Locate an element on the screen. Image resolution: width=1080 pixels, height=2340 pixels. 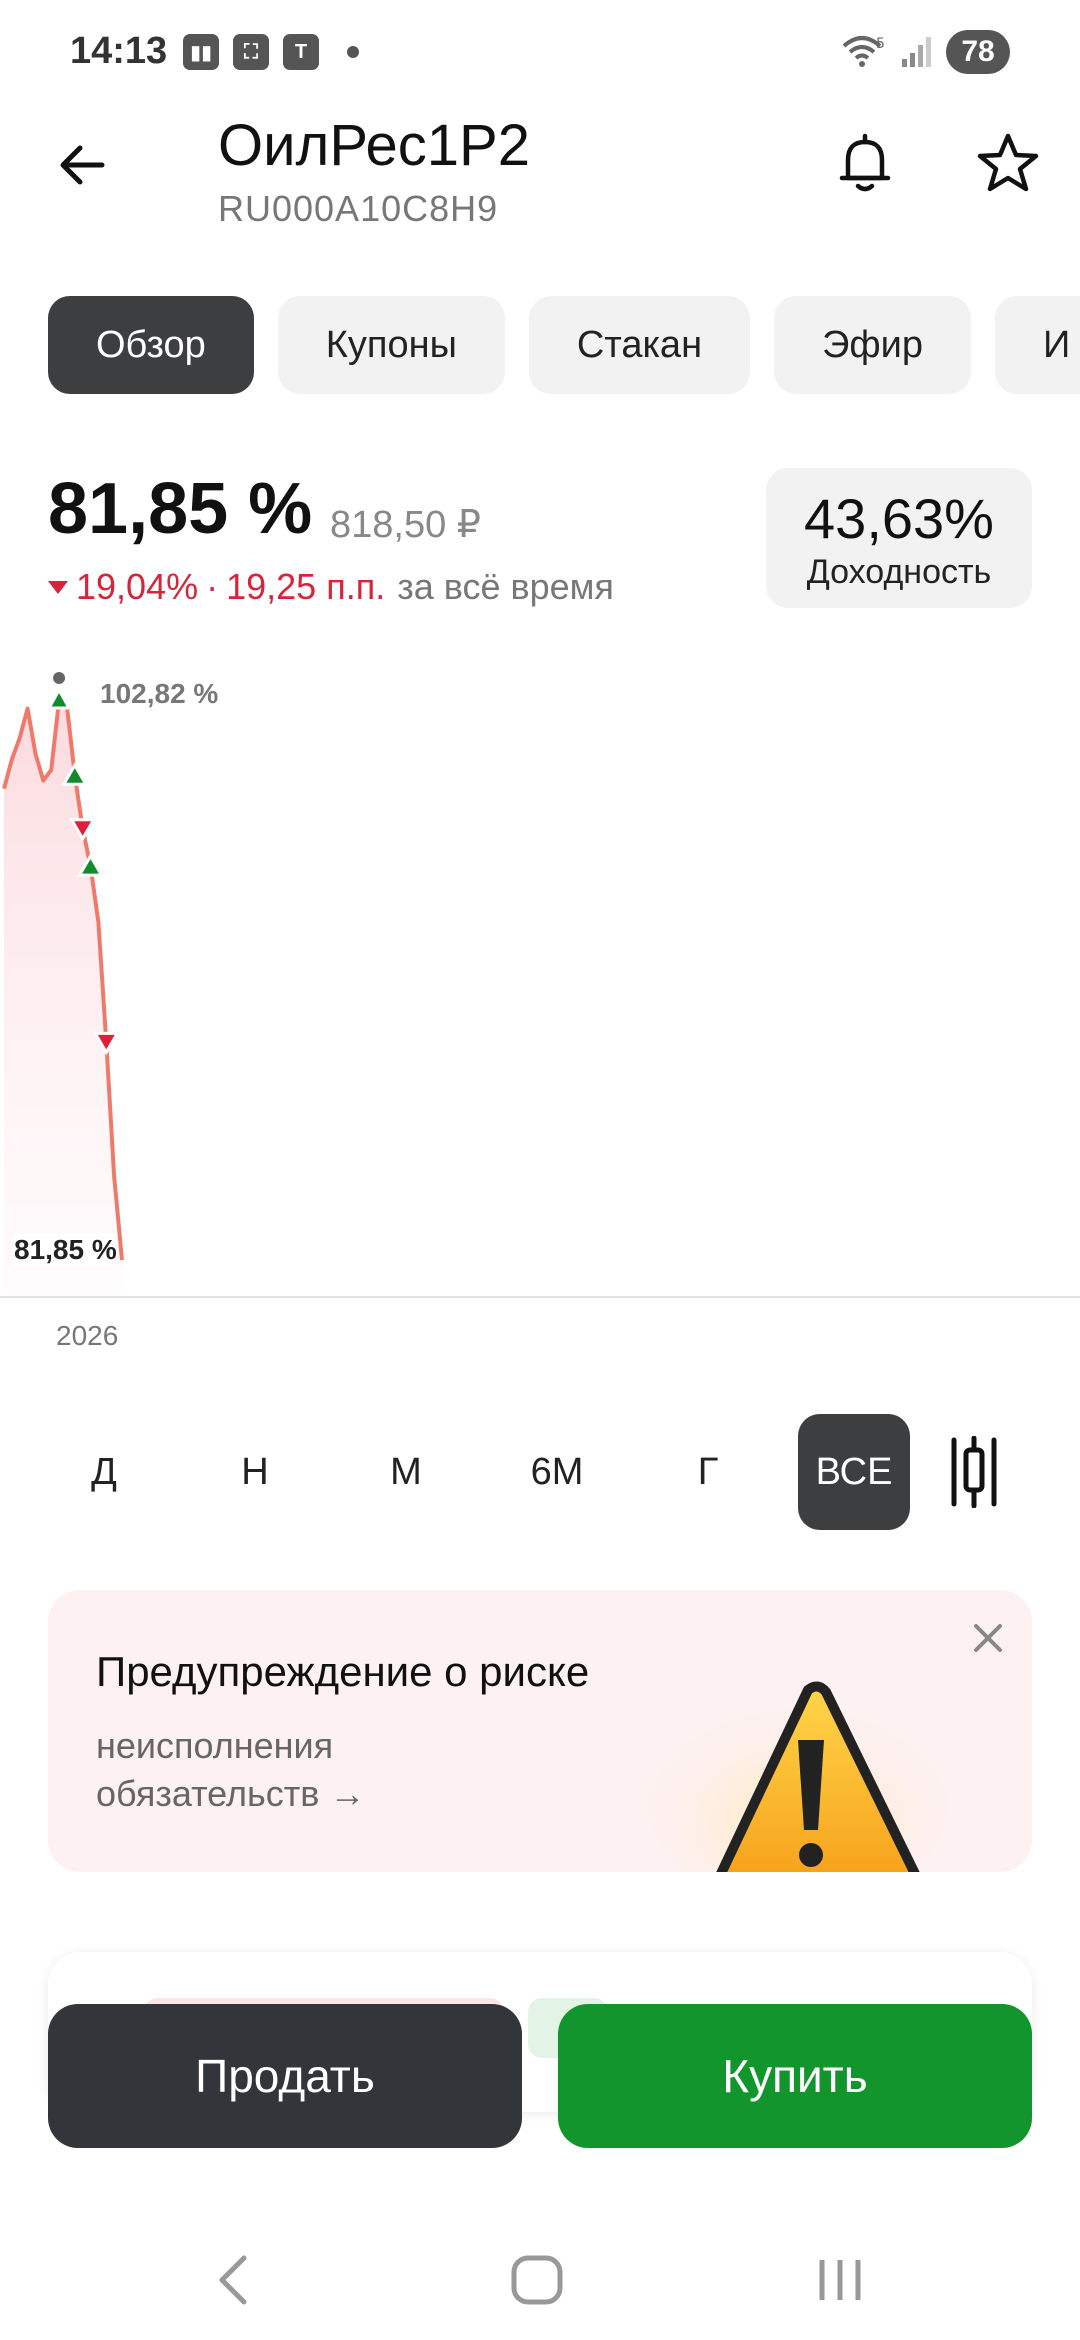
chart-x-axis is located at coordinates (540, 1297).